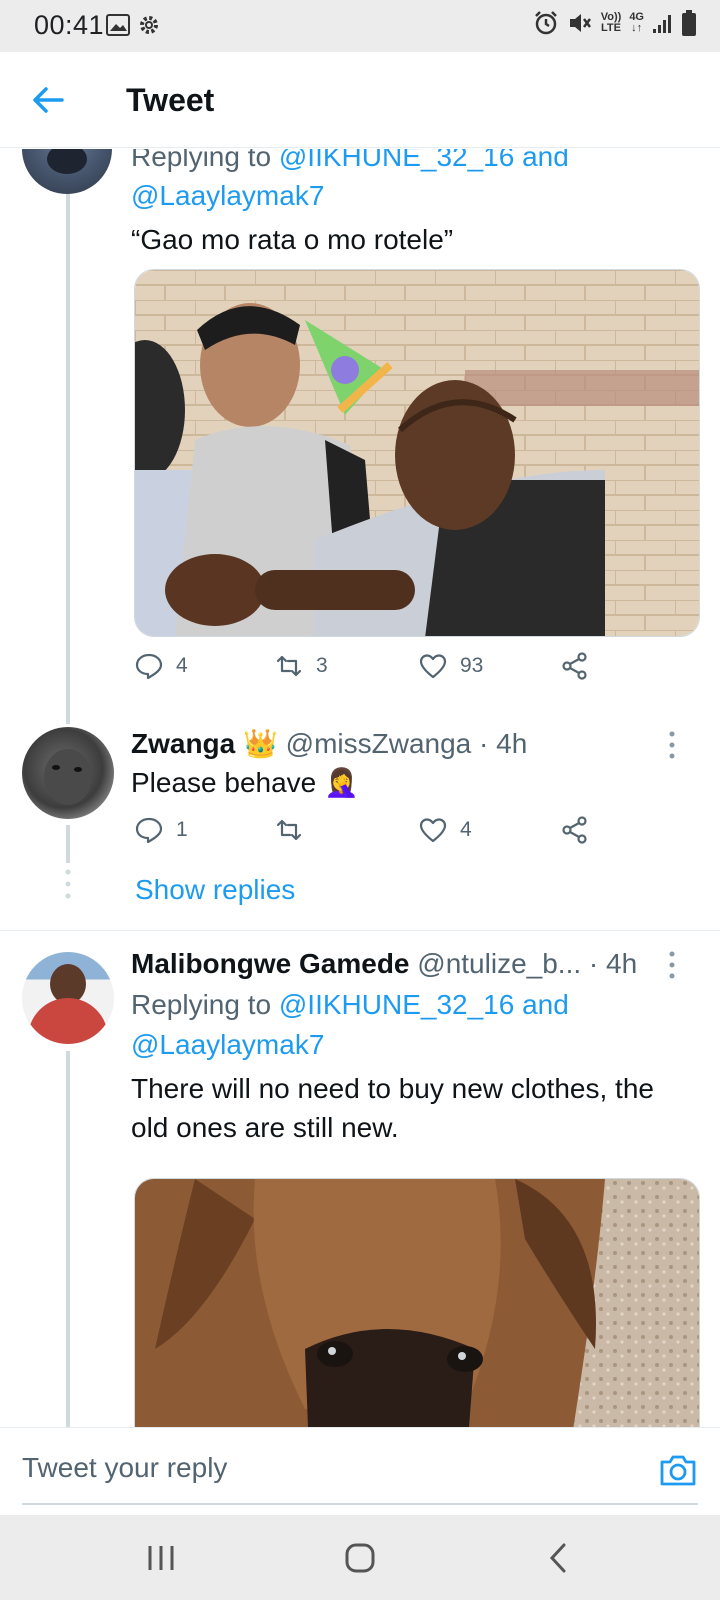 The width and height of the screenshot is (720, 1600). Describe the element at coordinates (270, 963) in the screenshot. I see `display-name: Malibongwe Gamede` at that location.